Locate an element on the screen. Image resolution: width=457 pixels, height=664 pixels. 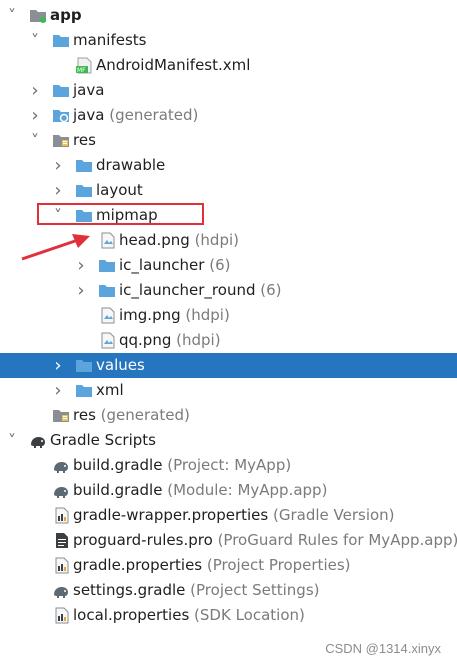
tree-item-label: res (generated) is located at coordinates (131, 415).